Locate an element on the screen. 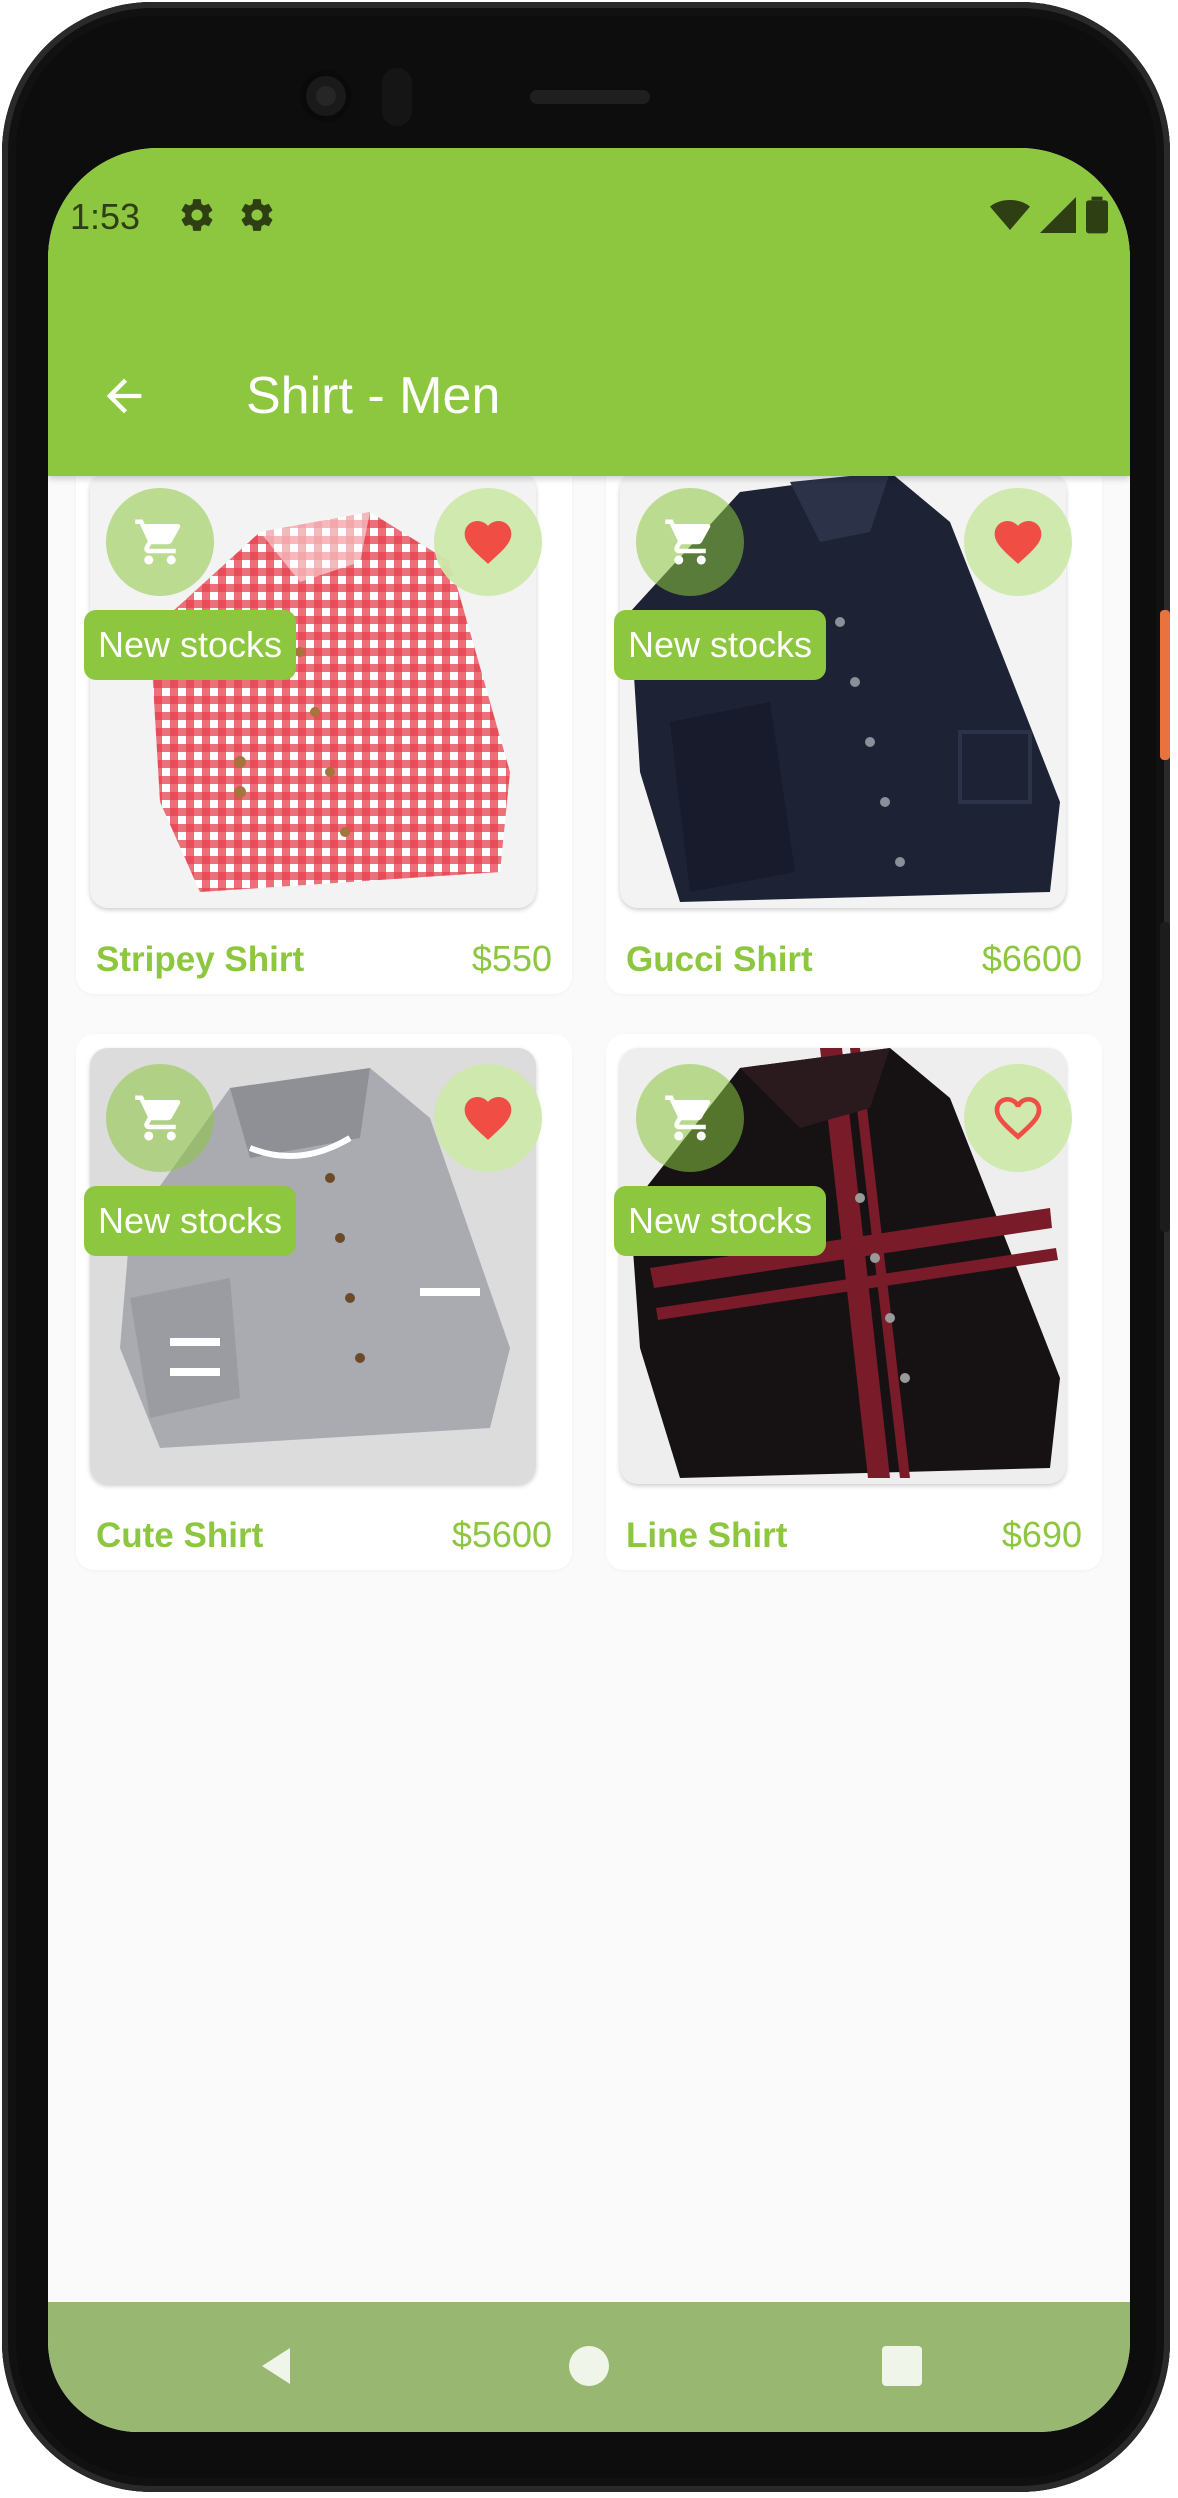 This screenshot has width=1178, height=2498. product-price: $550 is located at coordinates (511, 958).